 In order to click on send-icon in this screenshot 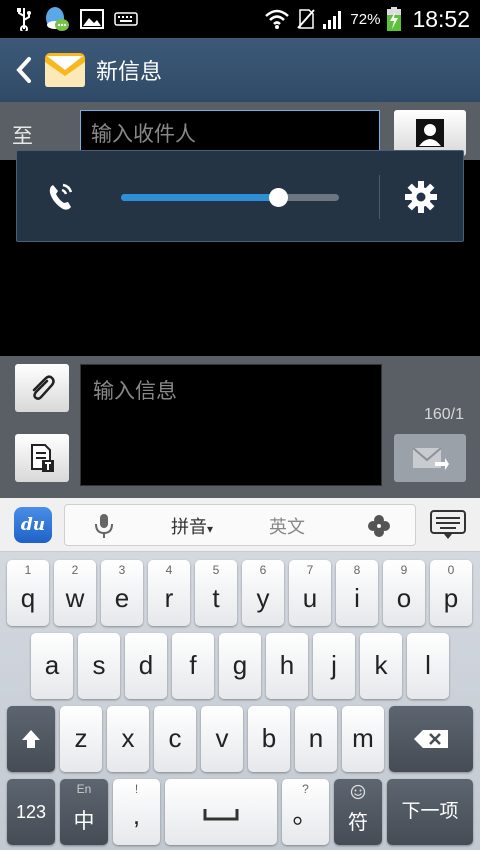, I will do `click(430, 458)`.